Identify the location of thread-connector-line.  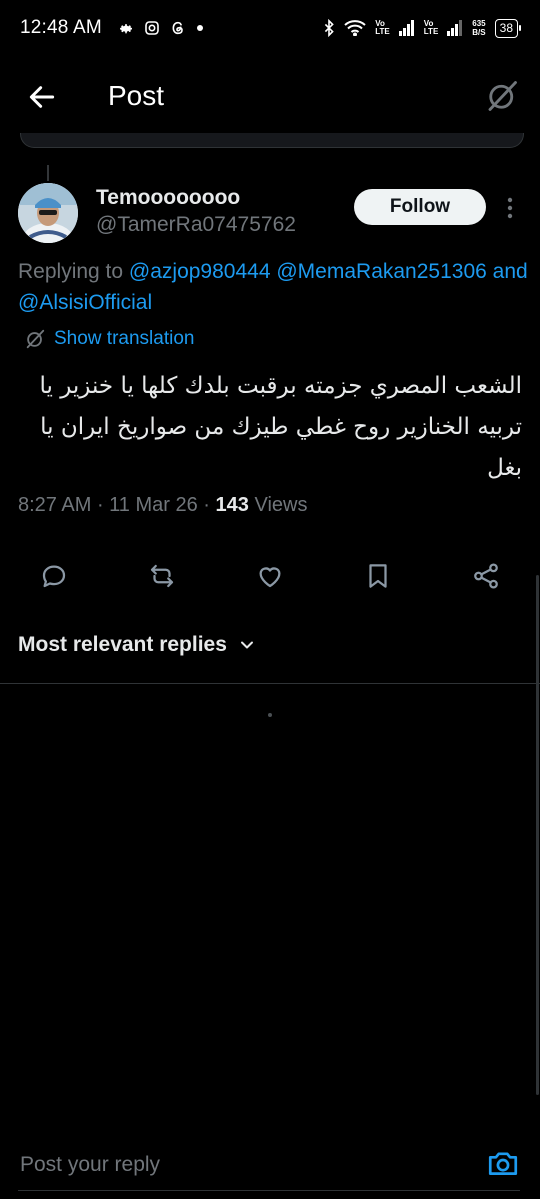
(48, 173).